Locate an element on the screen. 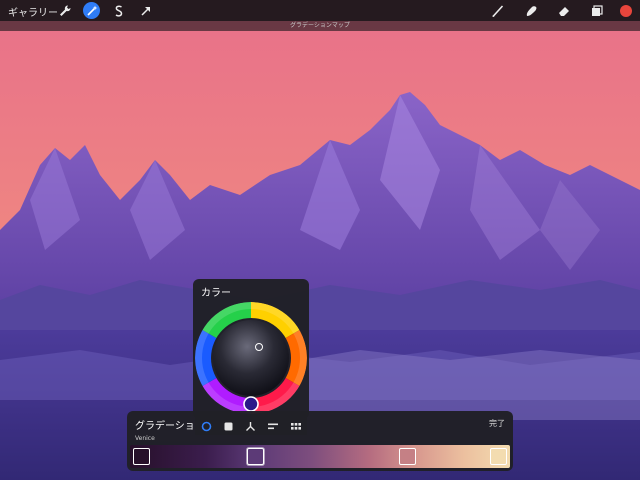  gallery-button: ギャラリー is located at coordinates (33, 11).